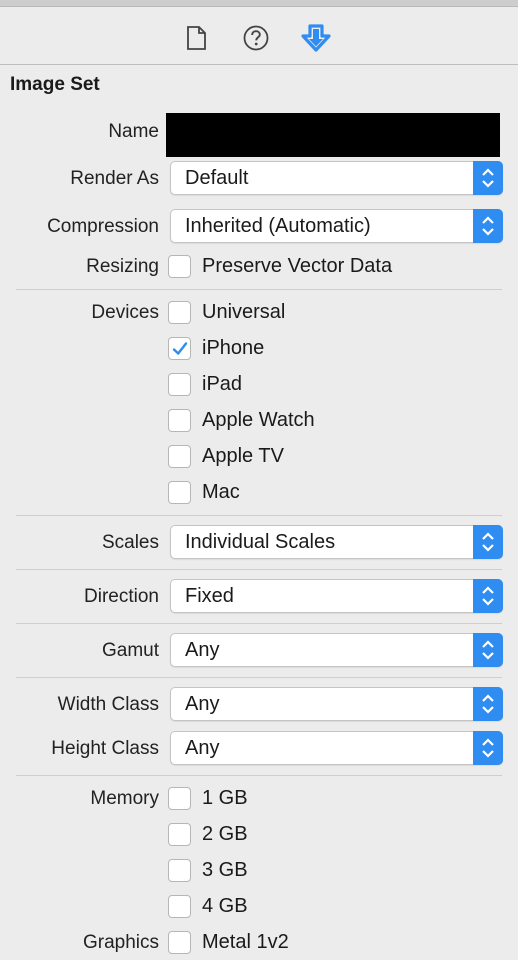 The width and height of the screenshot is (518, 960). I want to click on render-as-value: Default, so click(217, 178).